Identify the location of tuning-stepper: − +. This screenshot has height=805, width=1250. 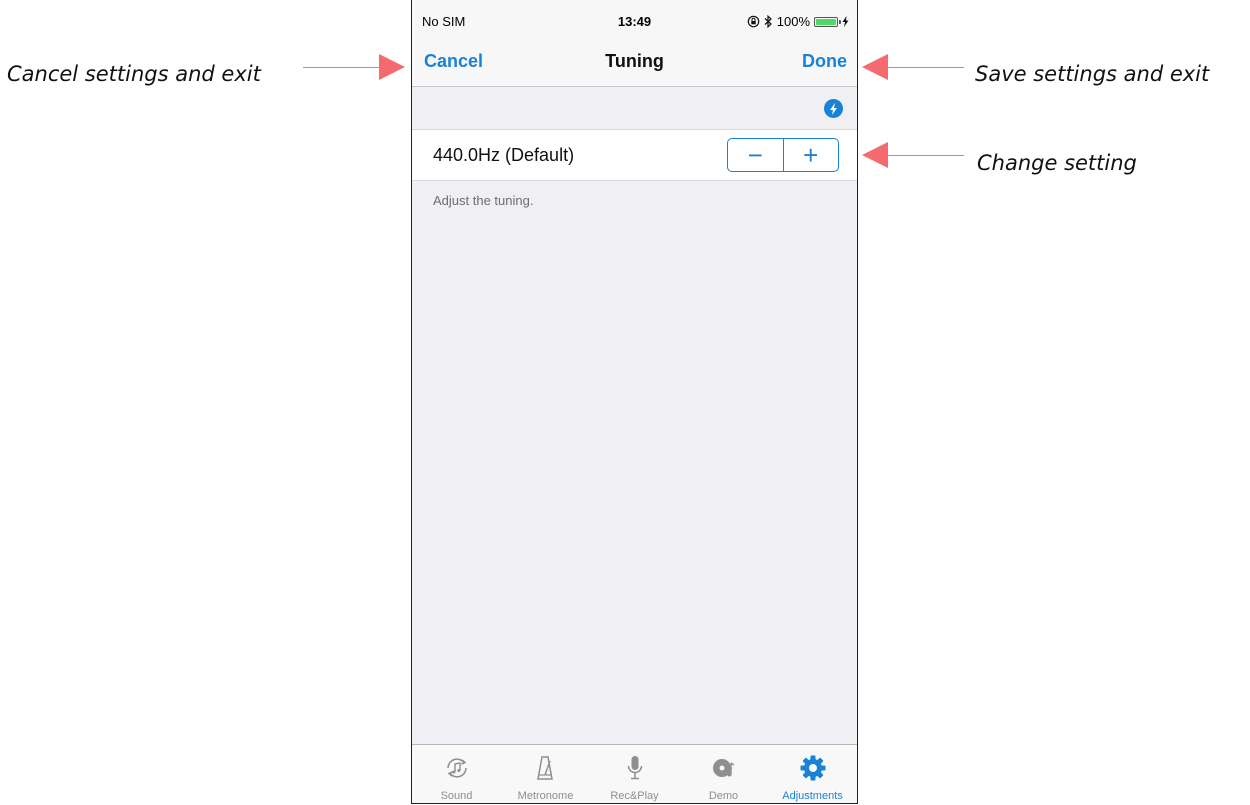
(783, 155).